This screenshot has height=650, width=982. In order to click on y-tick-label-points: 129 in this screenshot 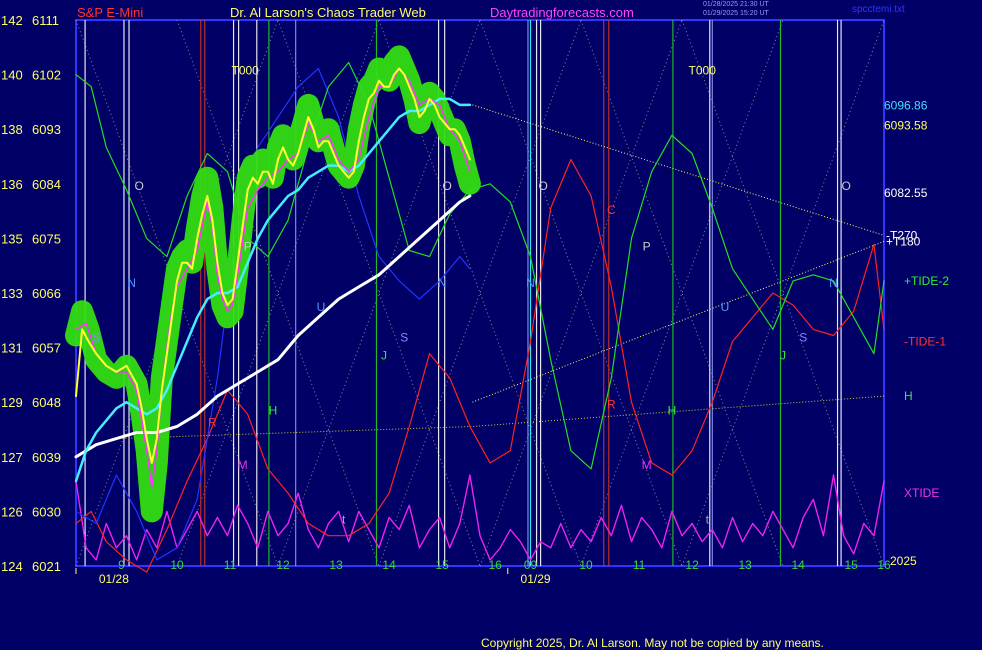, I will do `click(12, 402)`.